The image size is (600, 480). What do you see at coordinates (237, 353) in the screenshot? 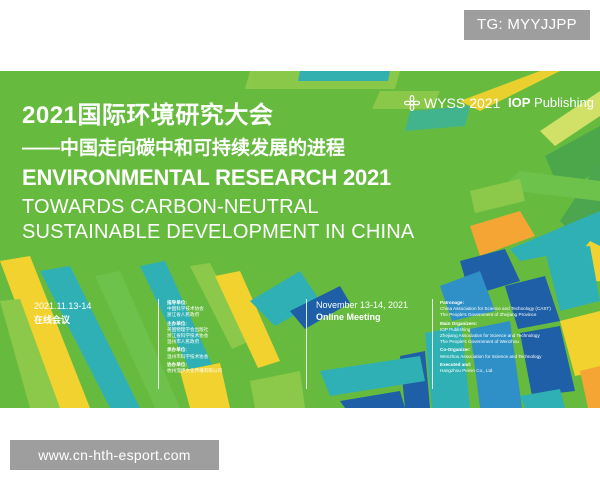
I see `org-cn-group: 承办单位: 温州市科学技术协会` at bounding box center [237, 353].